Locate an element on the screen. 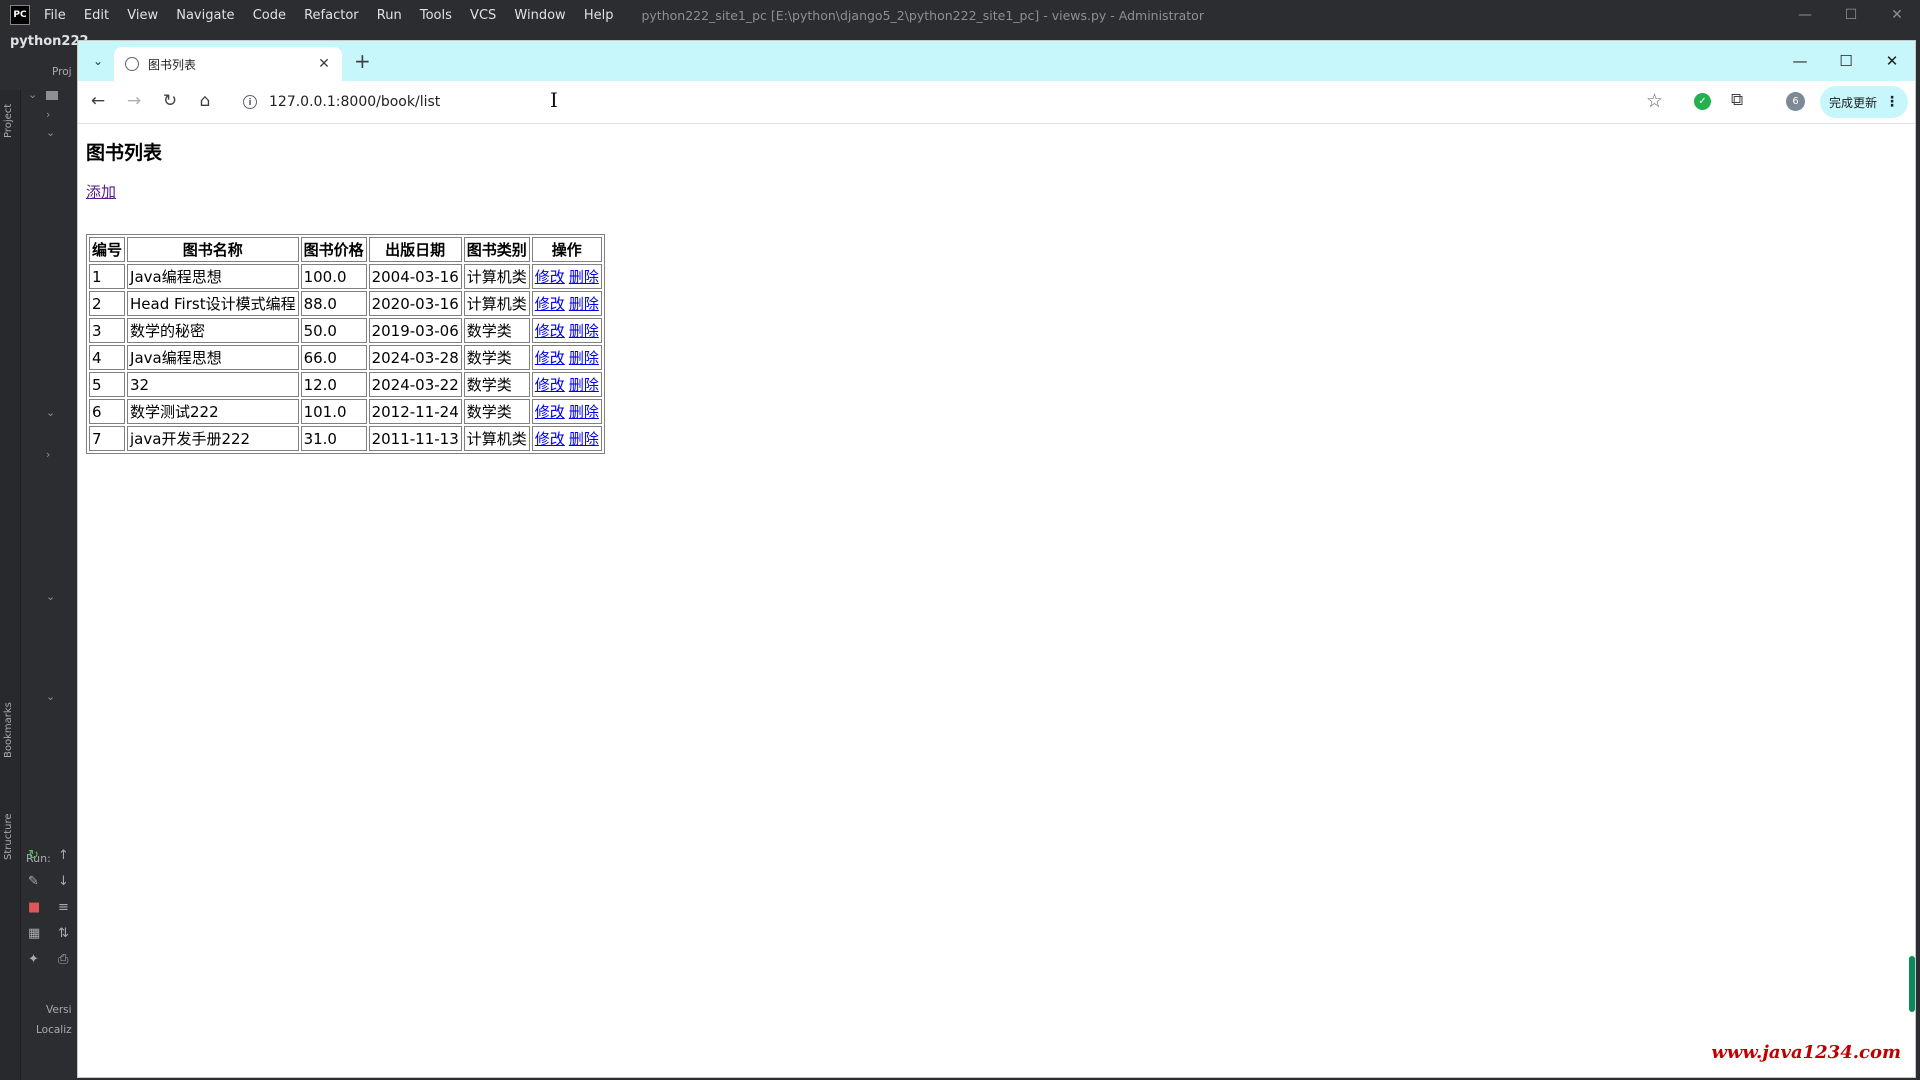 The height and width of the screenshot is (1080, 1920). rerun-icon: ↻ is located at coordinates (33, 855).